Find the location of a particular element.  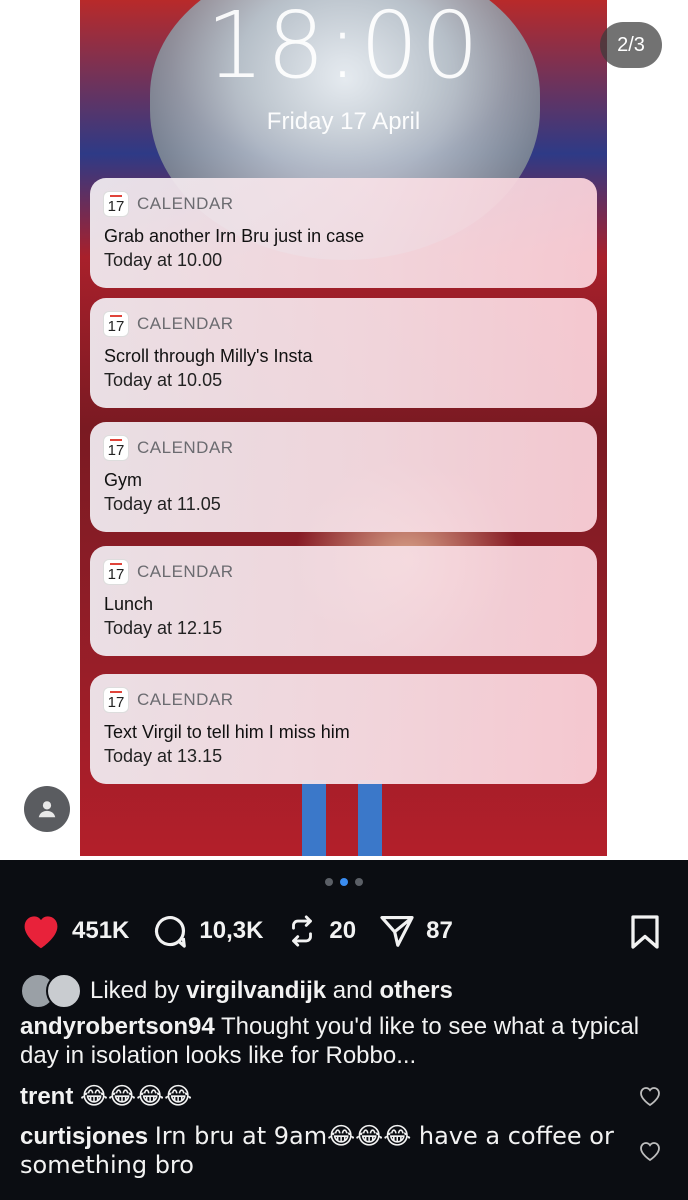

carousel-dots is located at coordinates (344, 882).